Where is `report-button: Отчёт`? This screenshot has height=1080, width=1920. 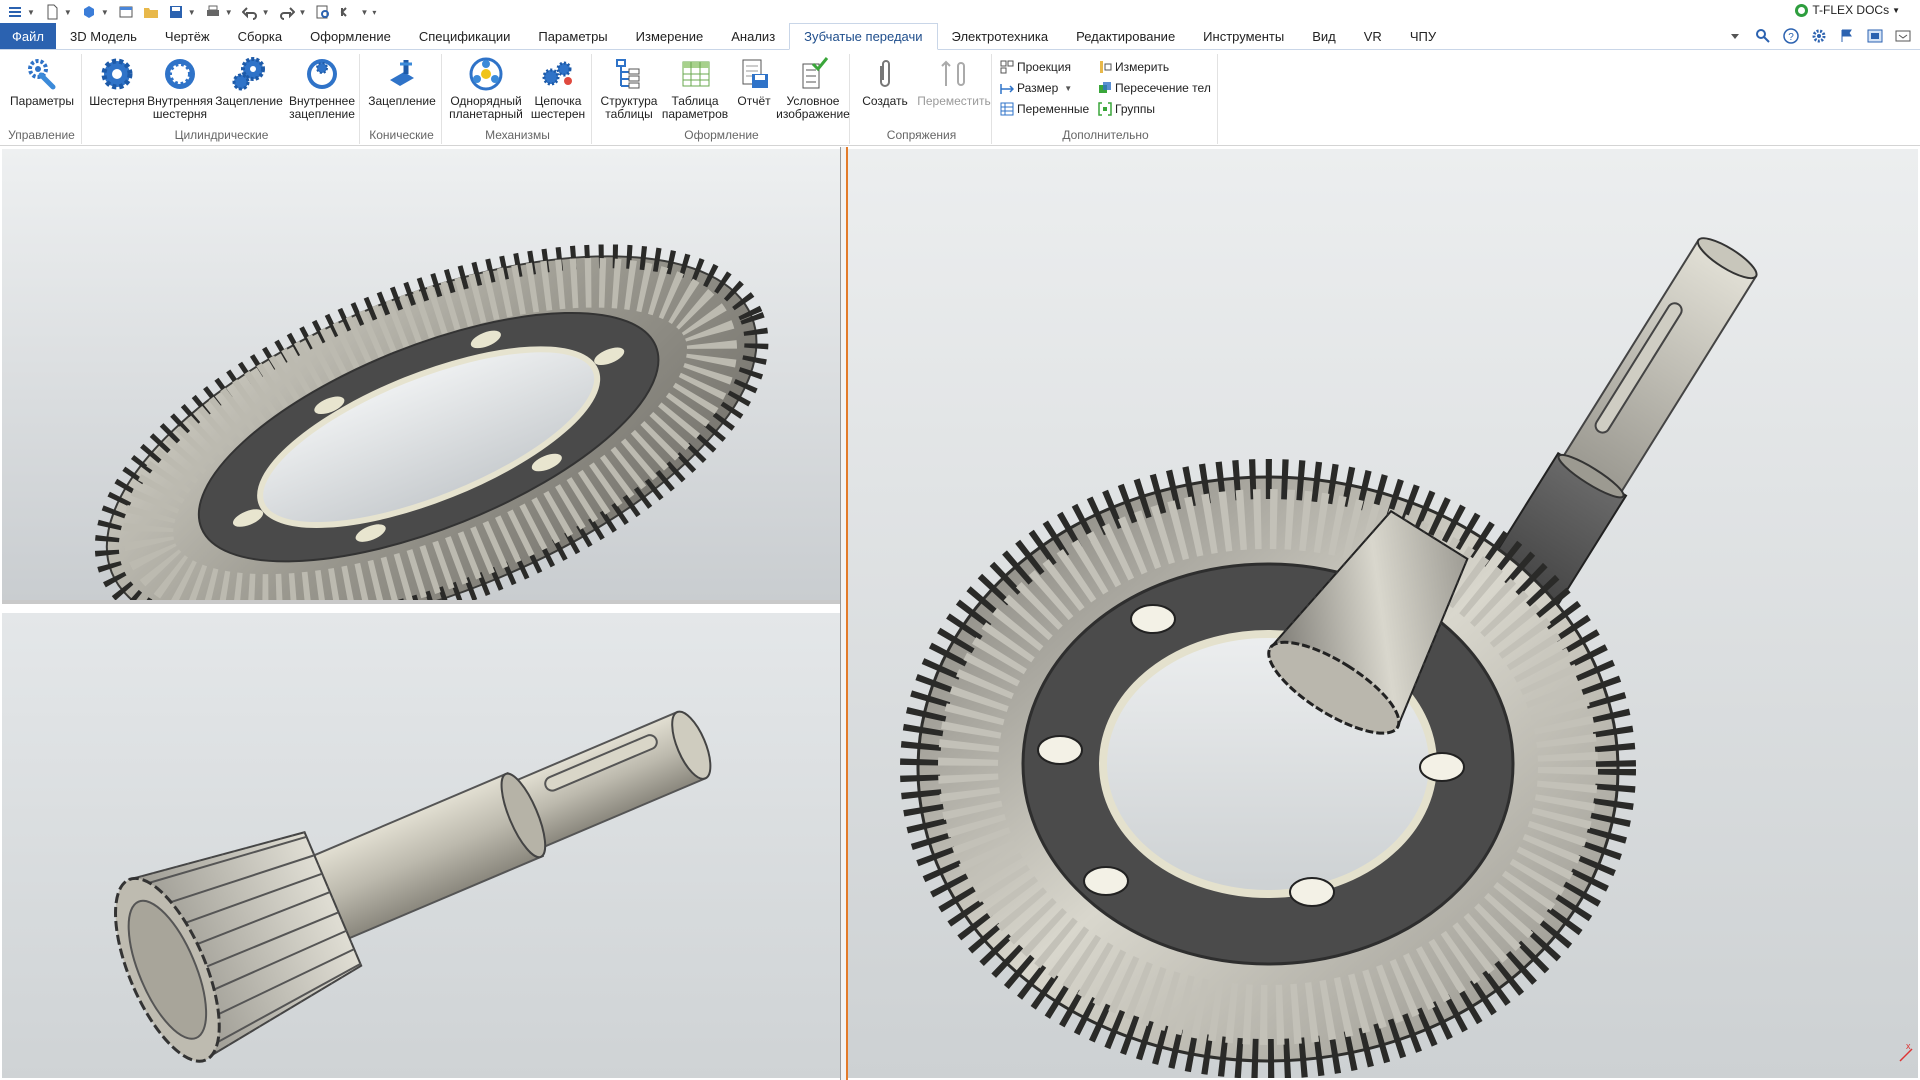
report-button: Отчёт is located at coordinates (754, 82).